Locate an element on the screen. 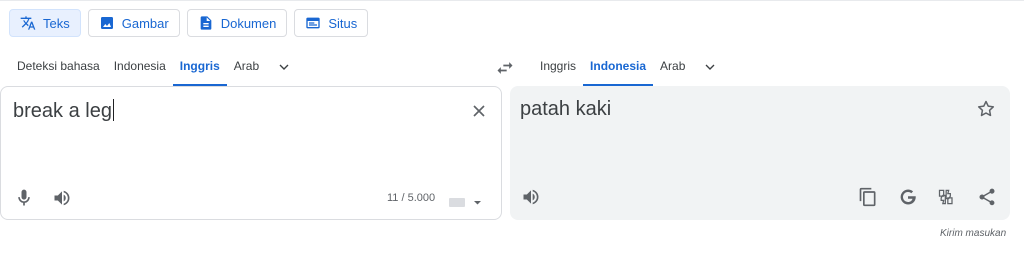 This screenshot has width=1024, height=256. source-lang-indonesian: Indonesia is located at coordinates (140, 67).